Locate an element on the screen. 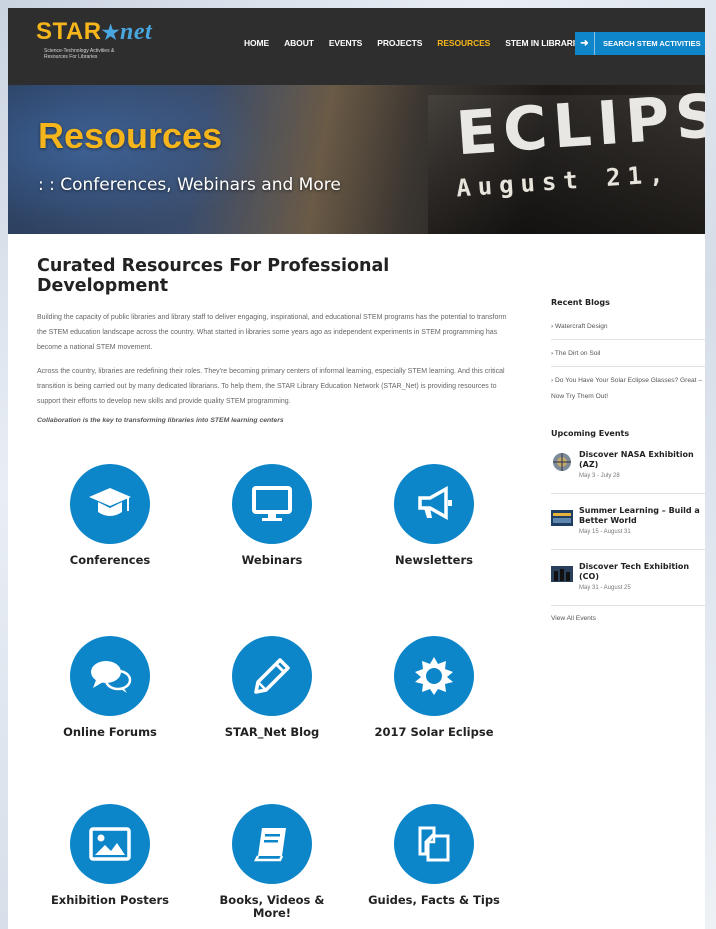 This screenshot has height=929, width=716. blog-link: › Watercraft Design is located at coordinates (628, 329).